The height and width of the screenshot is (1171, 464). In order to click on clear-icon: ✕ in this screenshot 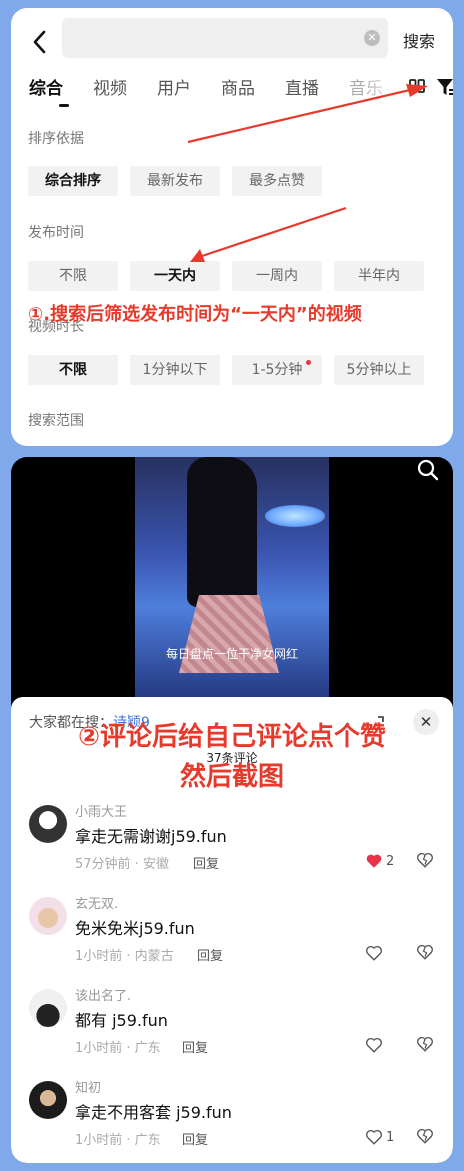, I will do `click(372, 38)`.